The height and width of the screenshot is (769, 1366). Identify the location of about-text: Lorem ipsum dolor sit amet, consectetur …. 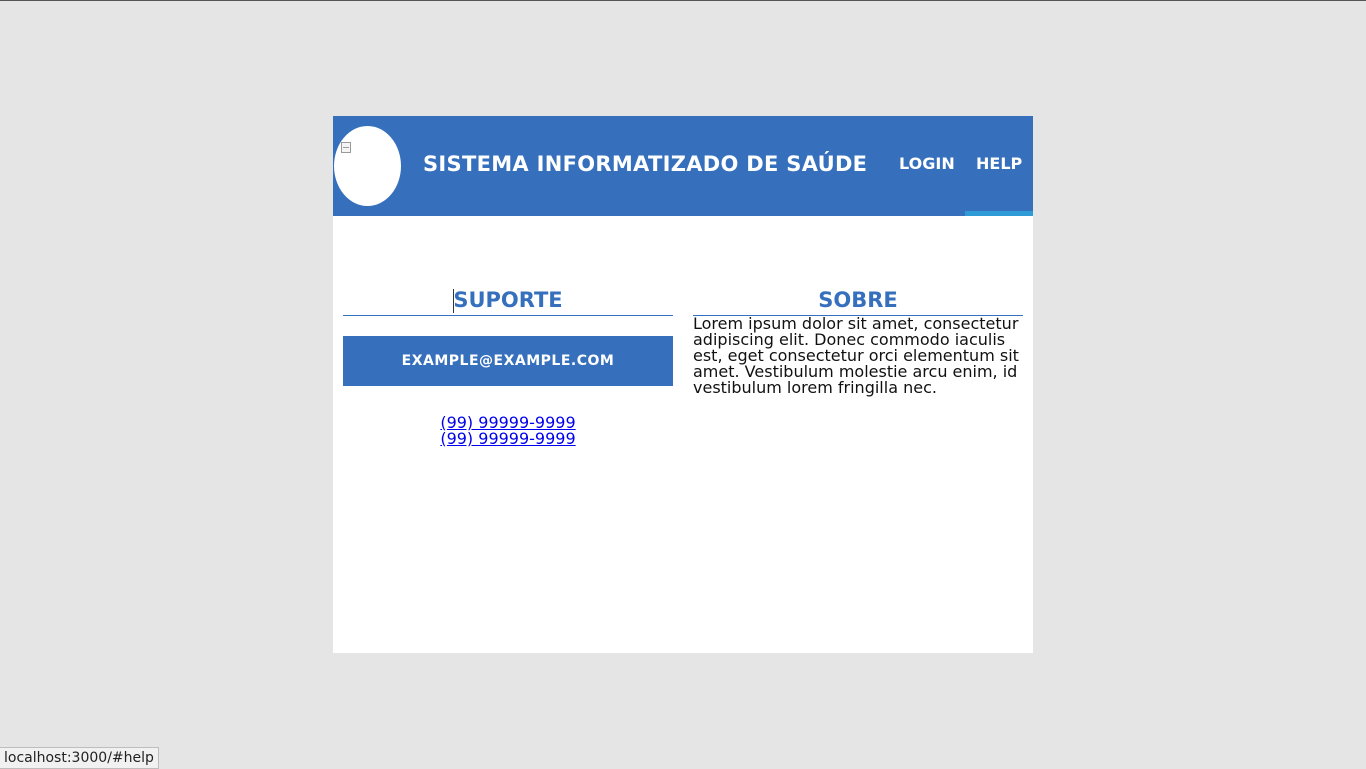
(856, 355).